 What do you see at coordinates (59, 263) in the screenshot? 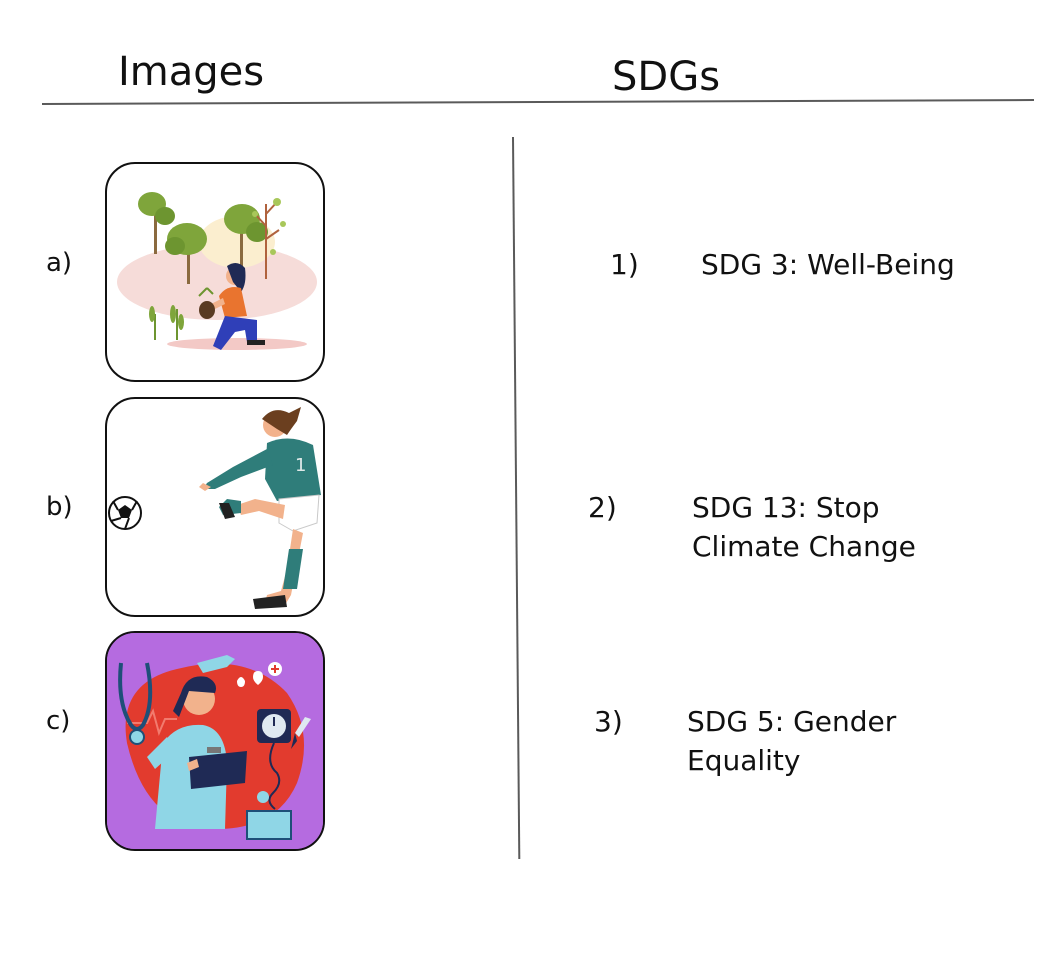
I see `image-label-a: a)` at bounding box center [59, 263].